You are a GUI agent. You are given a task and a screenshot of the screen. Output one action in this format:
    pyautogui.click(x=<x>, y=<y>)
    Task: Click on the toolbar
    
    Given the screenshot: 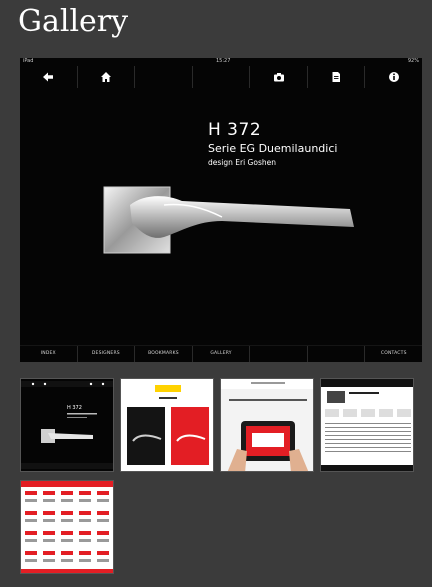 What is the action you would take?
    pyautogui.click(x=221, y=77)
    